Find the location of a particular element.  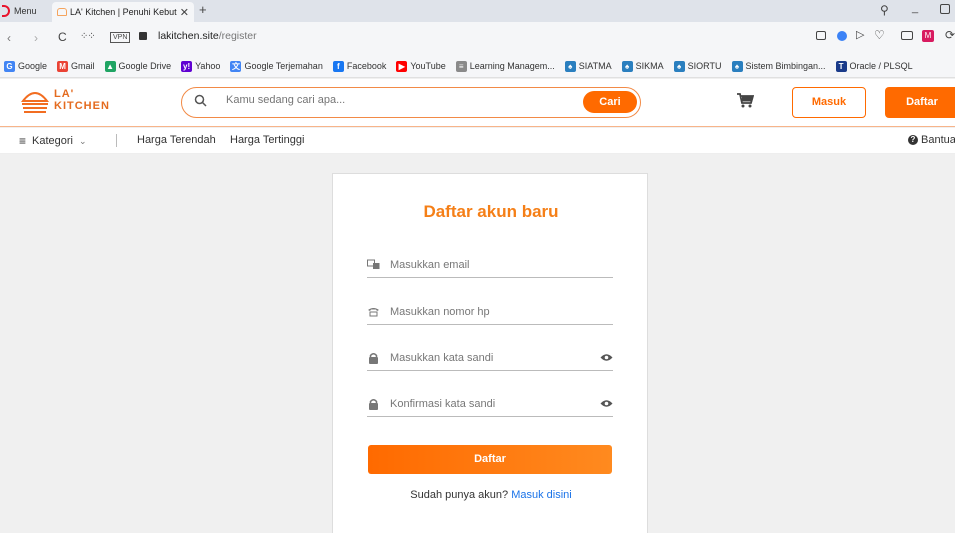

logo-line2: KITCHEN is located at coordinates (82, 106).